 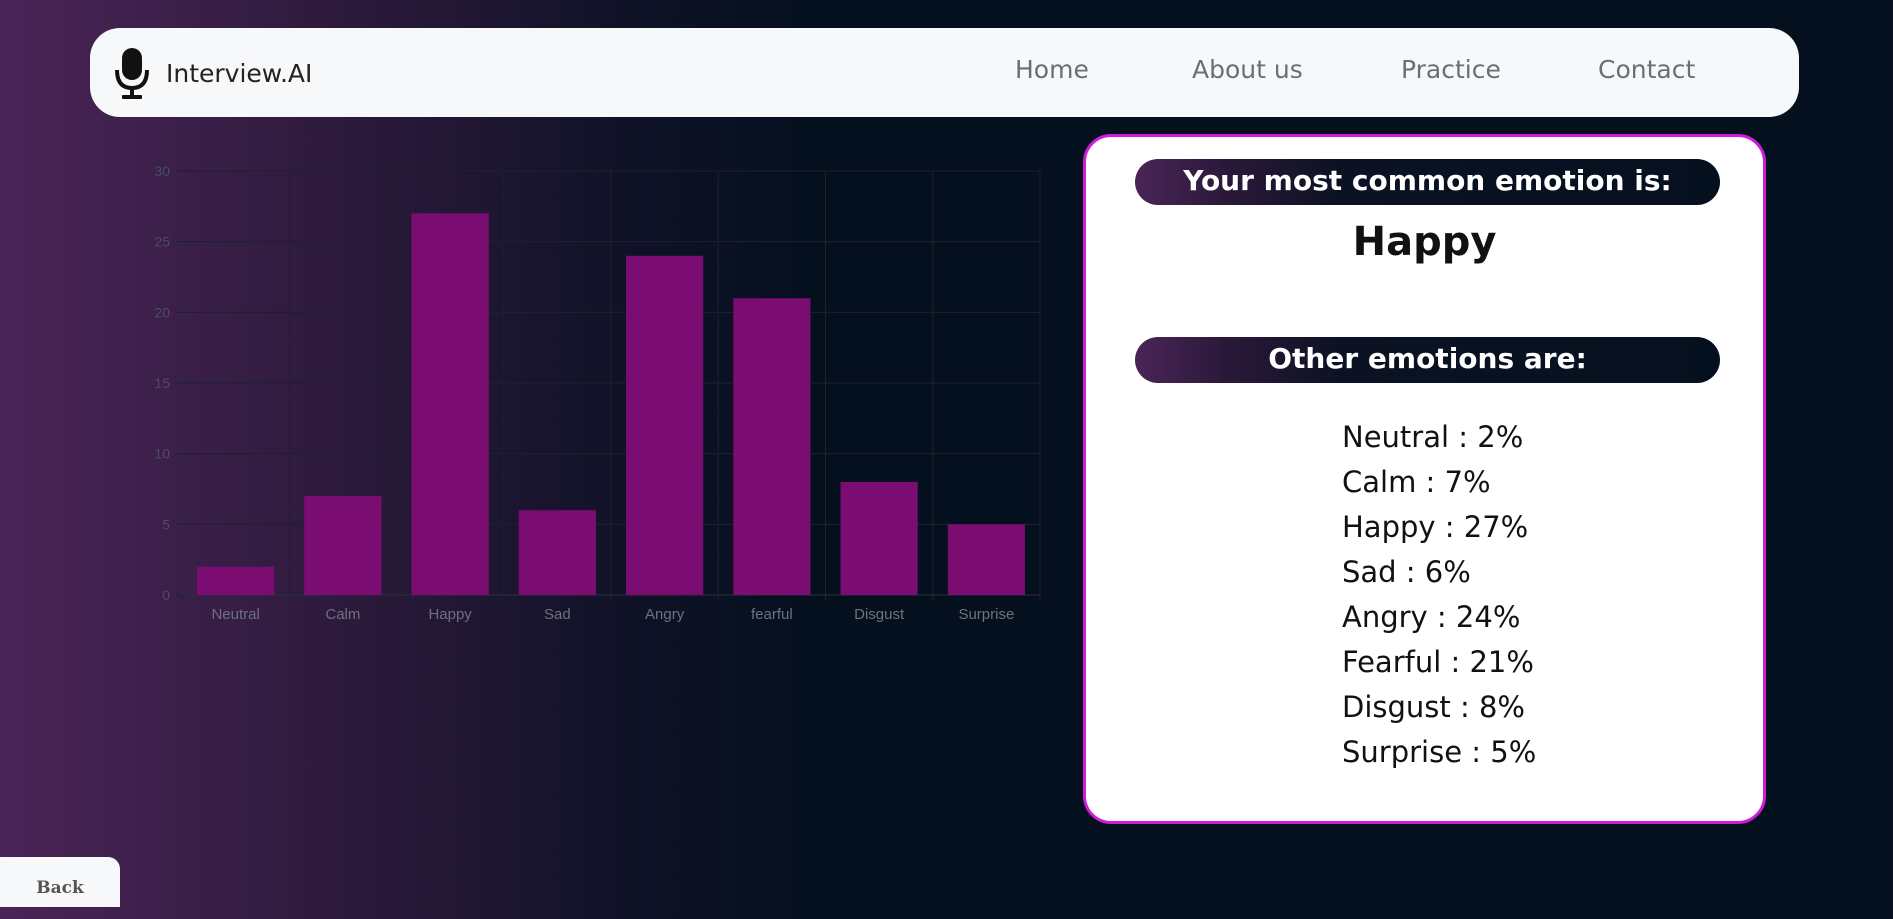 I want to click on brand: Interview.AI, so click(x=213, y=73).